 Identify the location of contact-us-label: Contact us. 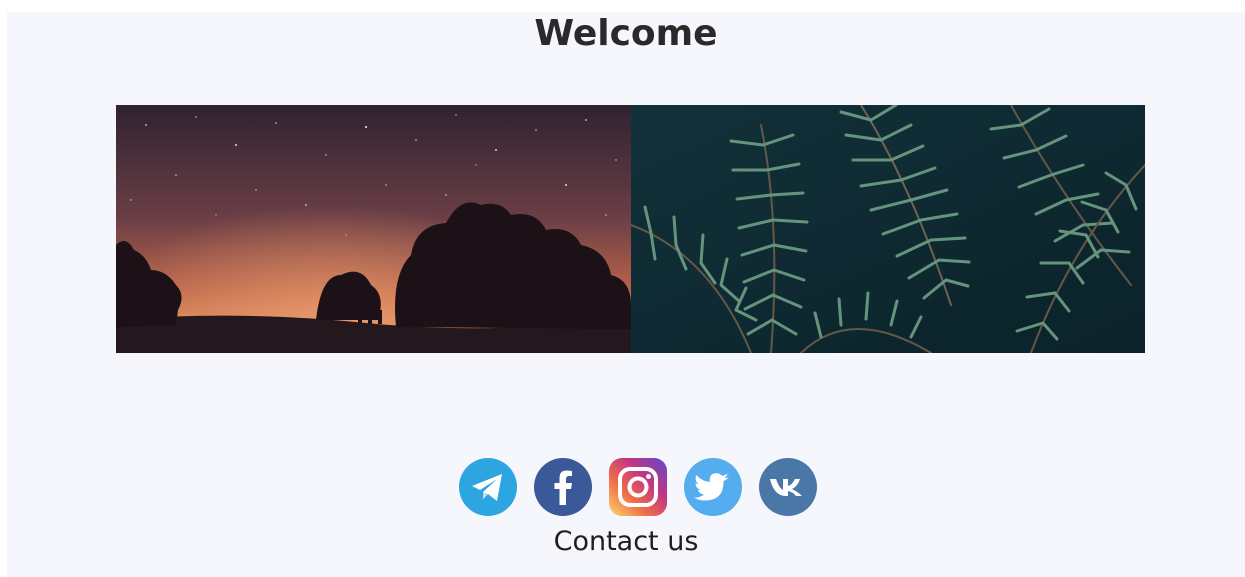
(626, 542).